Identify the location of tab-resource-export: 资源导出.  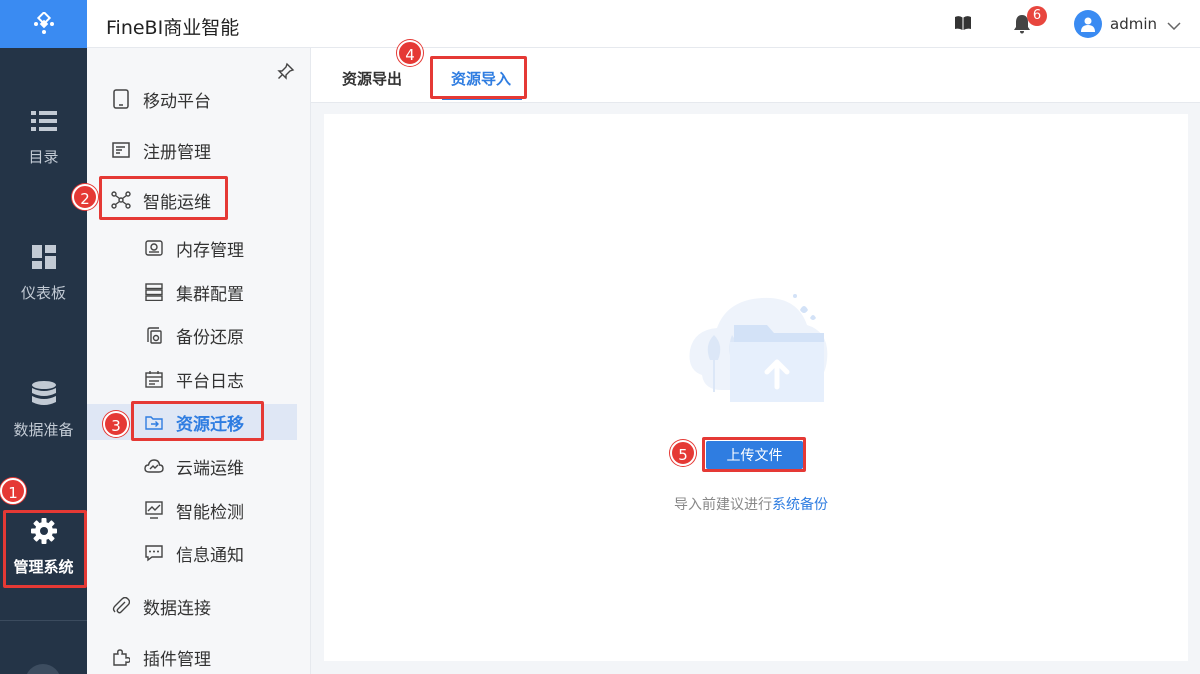
(372, 78).